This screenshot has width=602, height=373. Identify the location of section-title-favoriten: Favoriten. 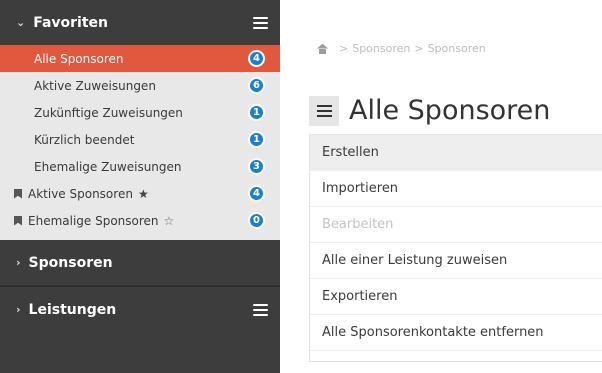
(71, 22).